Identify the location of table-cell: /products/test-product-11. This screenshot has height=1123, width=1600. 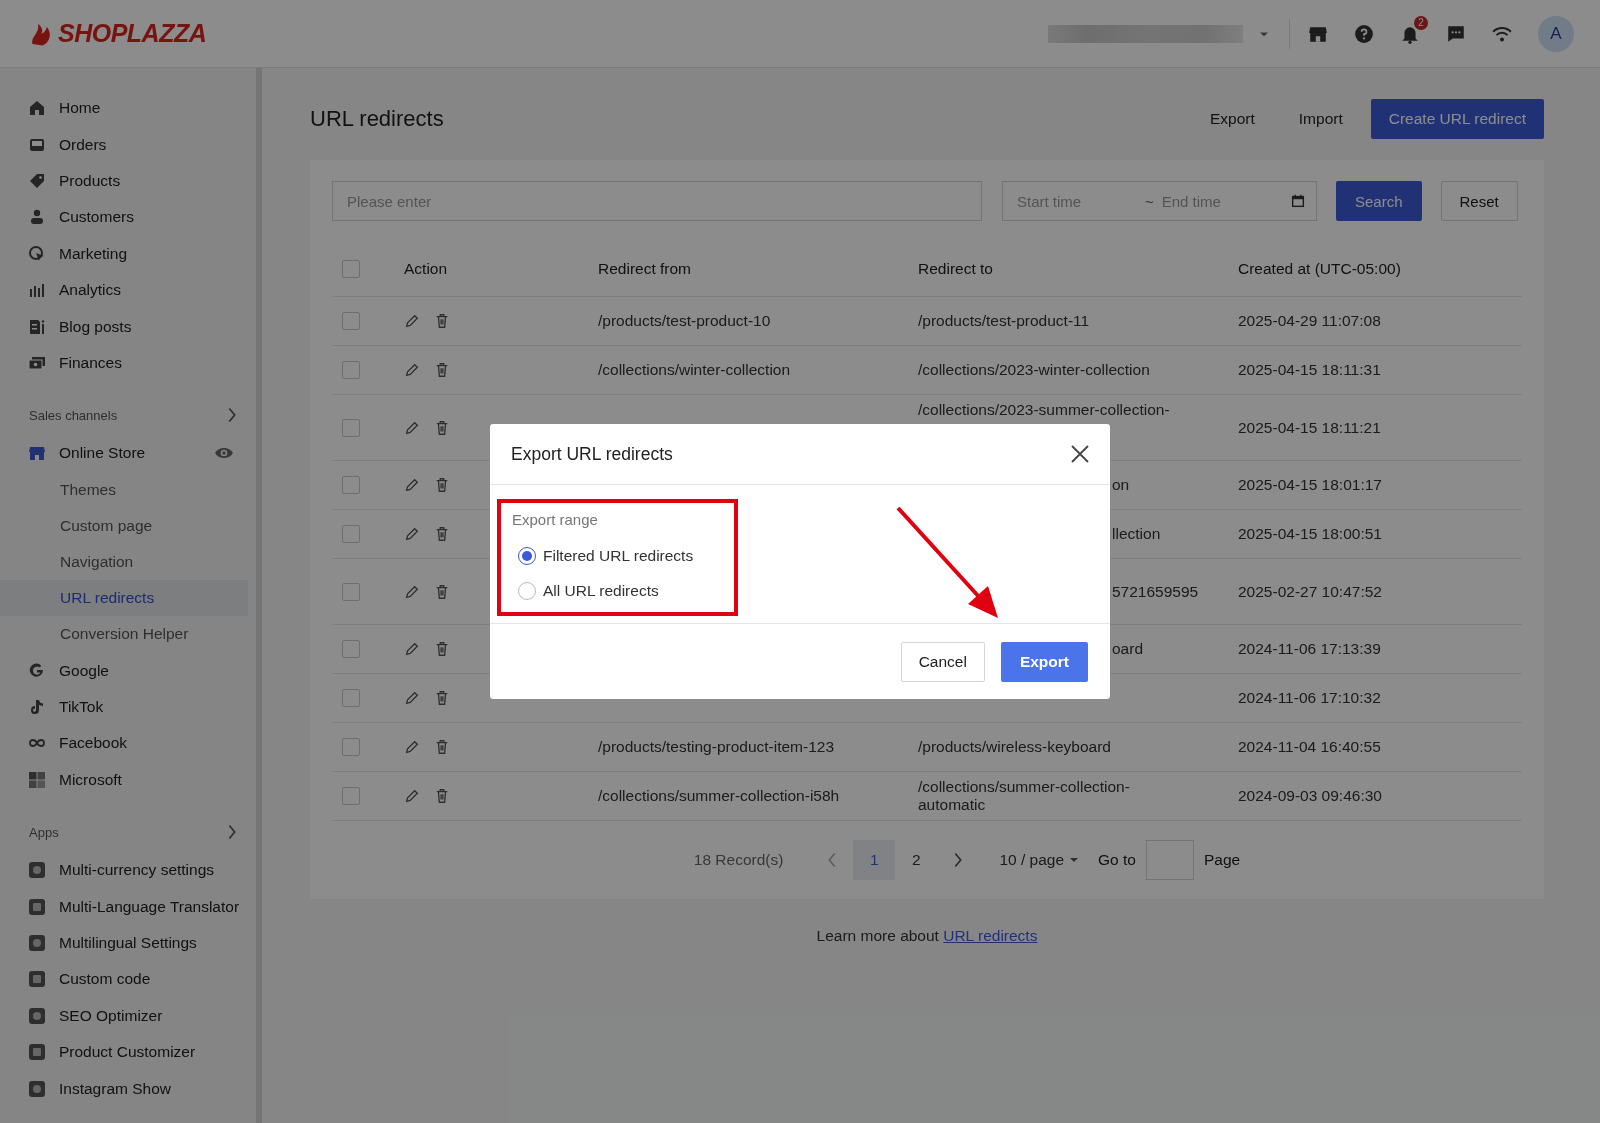
(1004, 321).